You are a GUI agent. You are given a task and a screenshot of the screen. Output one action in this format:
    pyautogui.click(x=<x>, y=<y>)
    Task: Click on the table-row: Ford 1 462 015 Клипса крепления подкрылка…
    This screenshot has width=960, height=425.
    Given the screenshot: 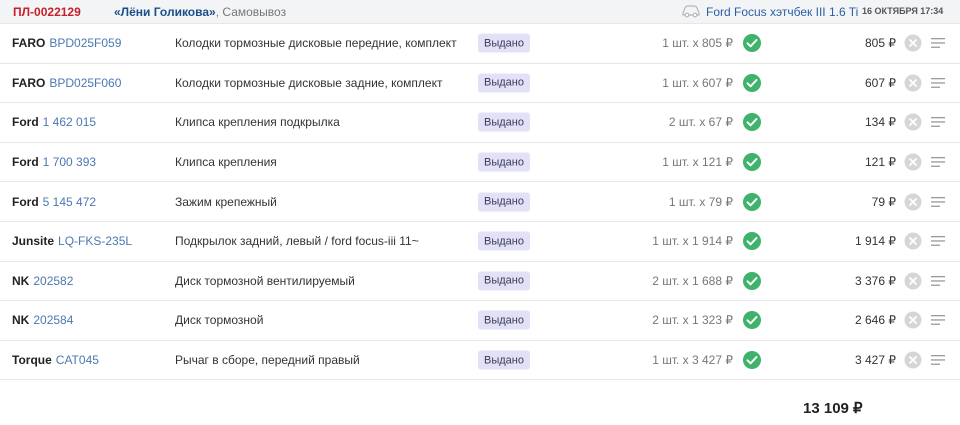 What is the action you would take?
    pyautogui.click(x=480, y=123)
    